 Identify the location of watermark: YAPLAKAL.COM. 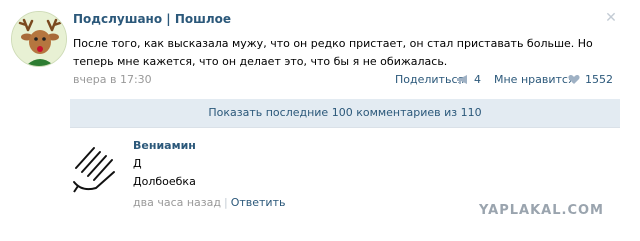
(541, 210).